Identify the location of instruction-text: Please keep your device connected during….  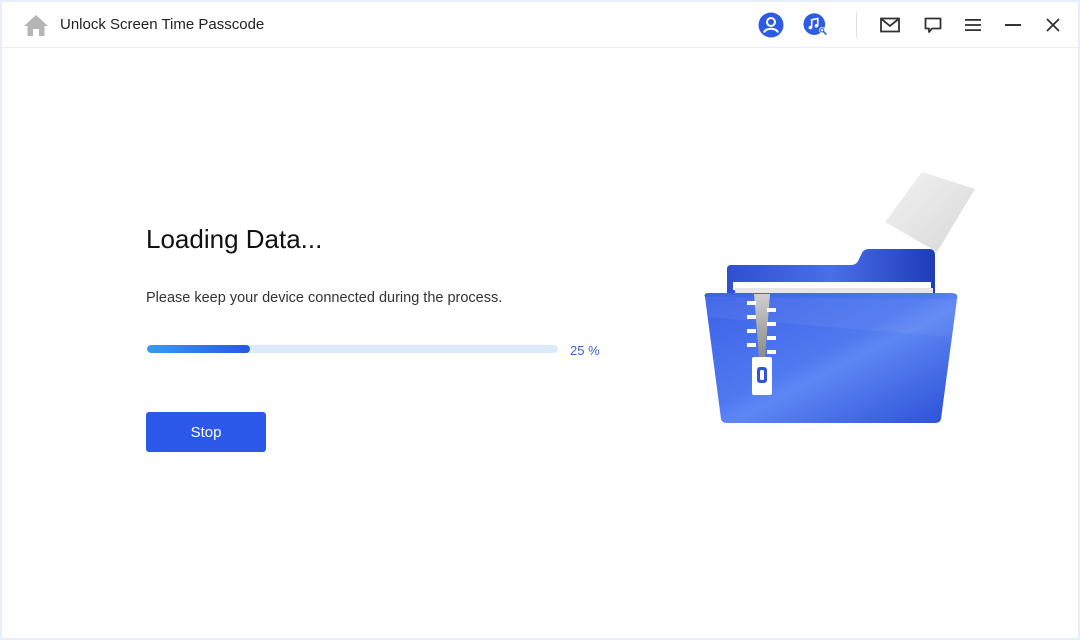
(324, 298).